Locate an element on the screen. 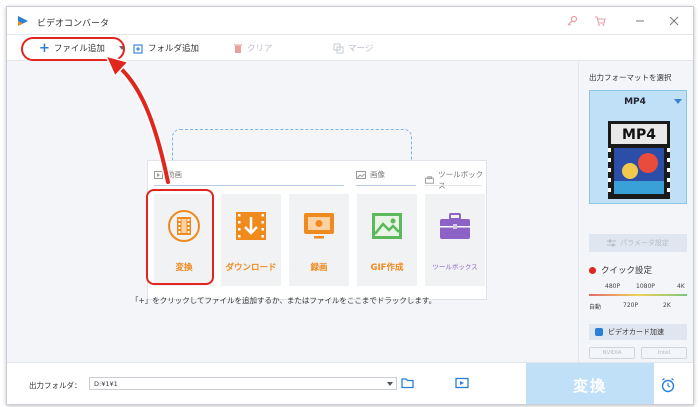  highlight-ring-convert is located at coordinates (180, 237).